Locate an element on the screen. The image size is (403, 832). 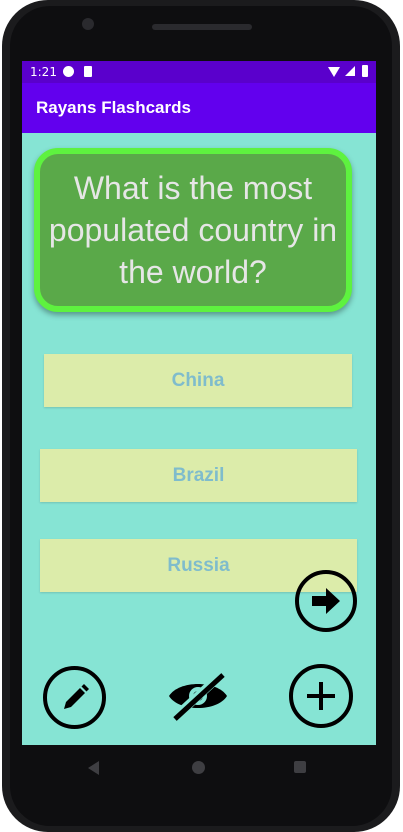
front-camera is located at coordinates (88, 24).